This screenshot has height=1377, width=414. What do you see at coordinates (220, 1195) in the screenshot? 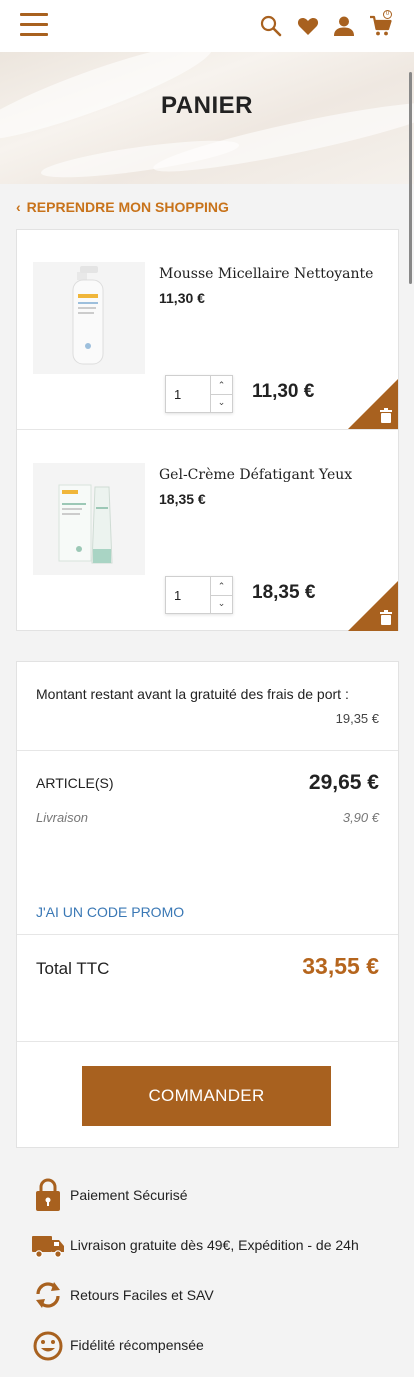
I see `reassurance-secure-payment: Paiement Sécurisé` at bounding box center [220, 1195].